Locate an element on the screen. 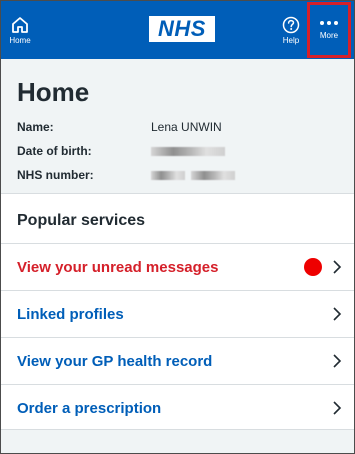 This screenshot has height=454, width=355. more-button: More is located at coordinates (329, 30).